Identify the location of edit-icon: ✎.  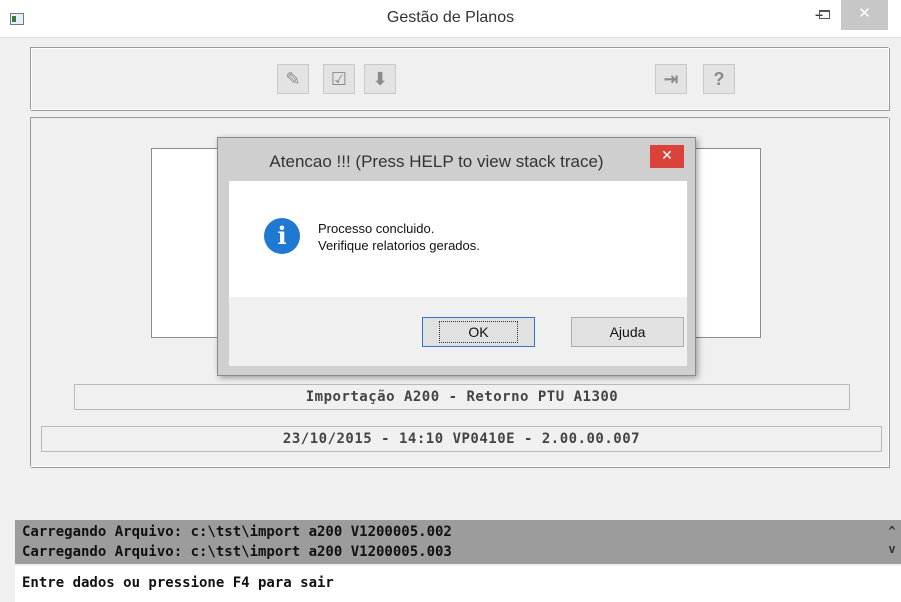
(293, 79).